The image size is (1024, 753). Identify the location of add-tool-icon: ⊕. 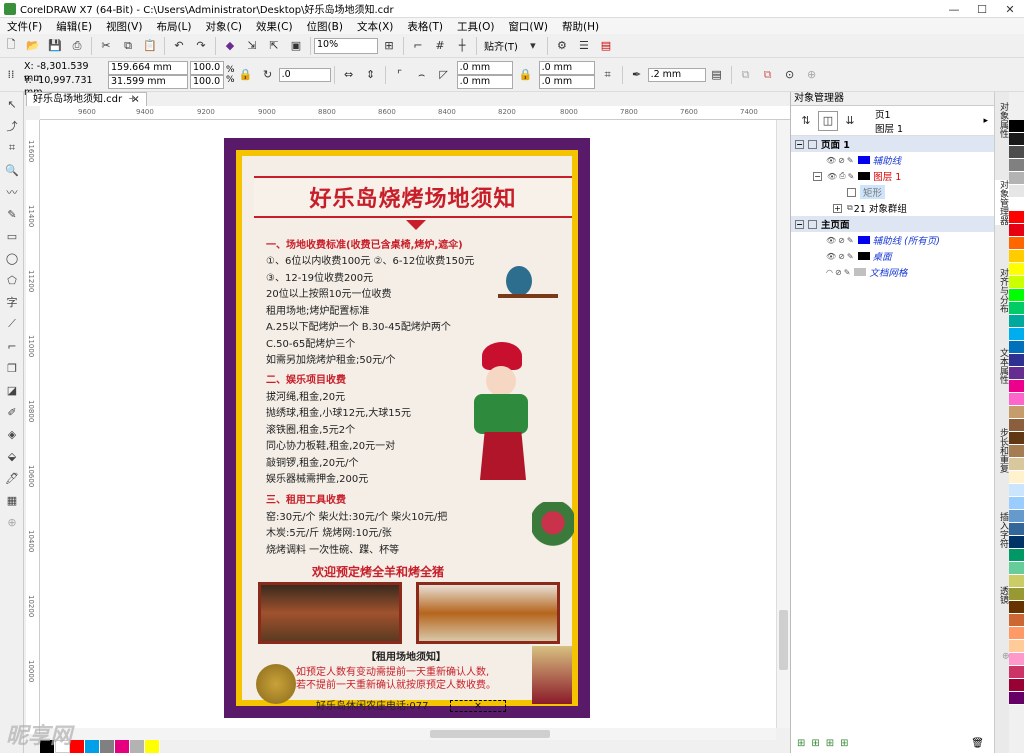
(12, 522).